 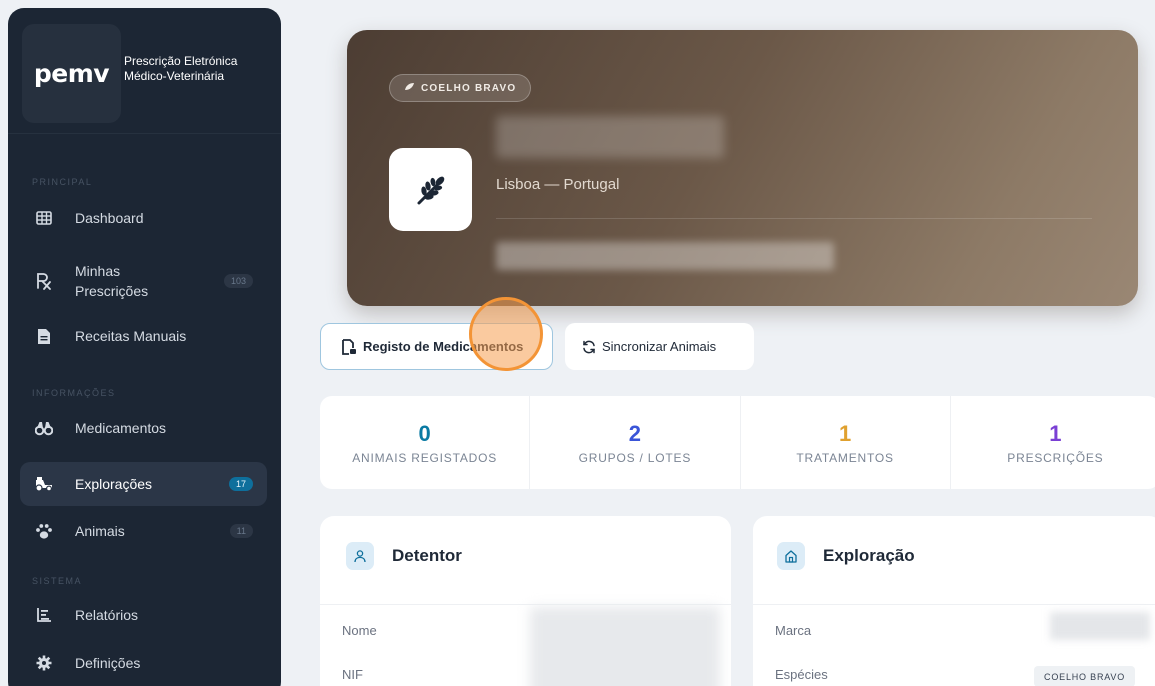 I want to click on sidebar-item-exploracoes: Explorações 17, so click(x=143, y=484).